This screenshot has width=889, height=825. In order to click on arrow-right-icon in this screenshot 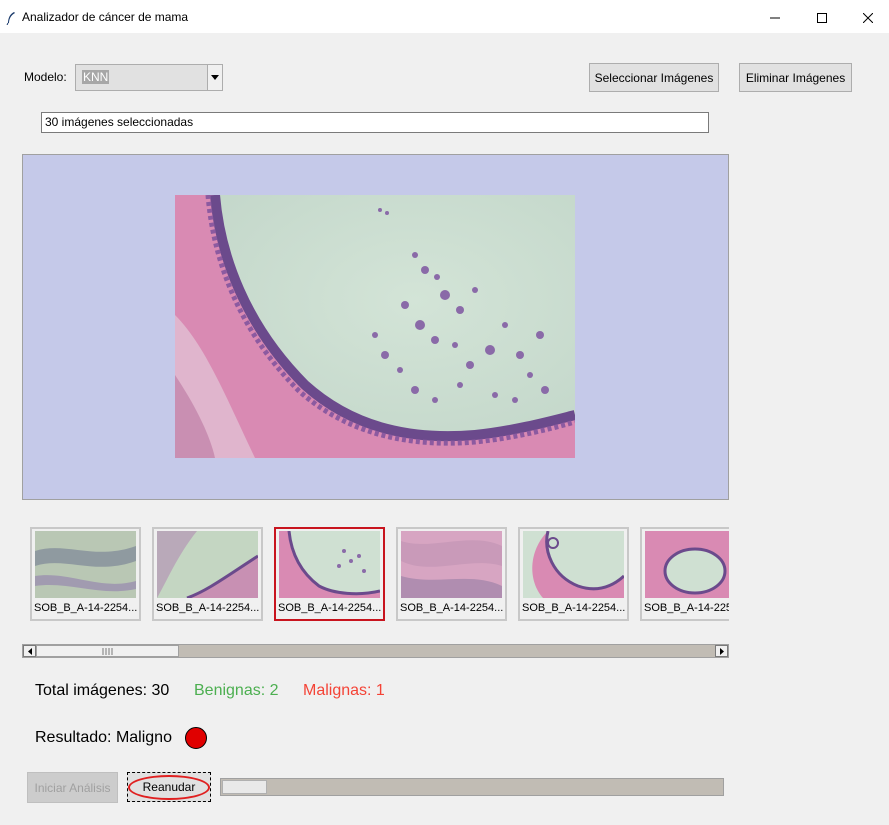, I will do `click(721, 651)`.